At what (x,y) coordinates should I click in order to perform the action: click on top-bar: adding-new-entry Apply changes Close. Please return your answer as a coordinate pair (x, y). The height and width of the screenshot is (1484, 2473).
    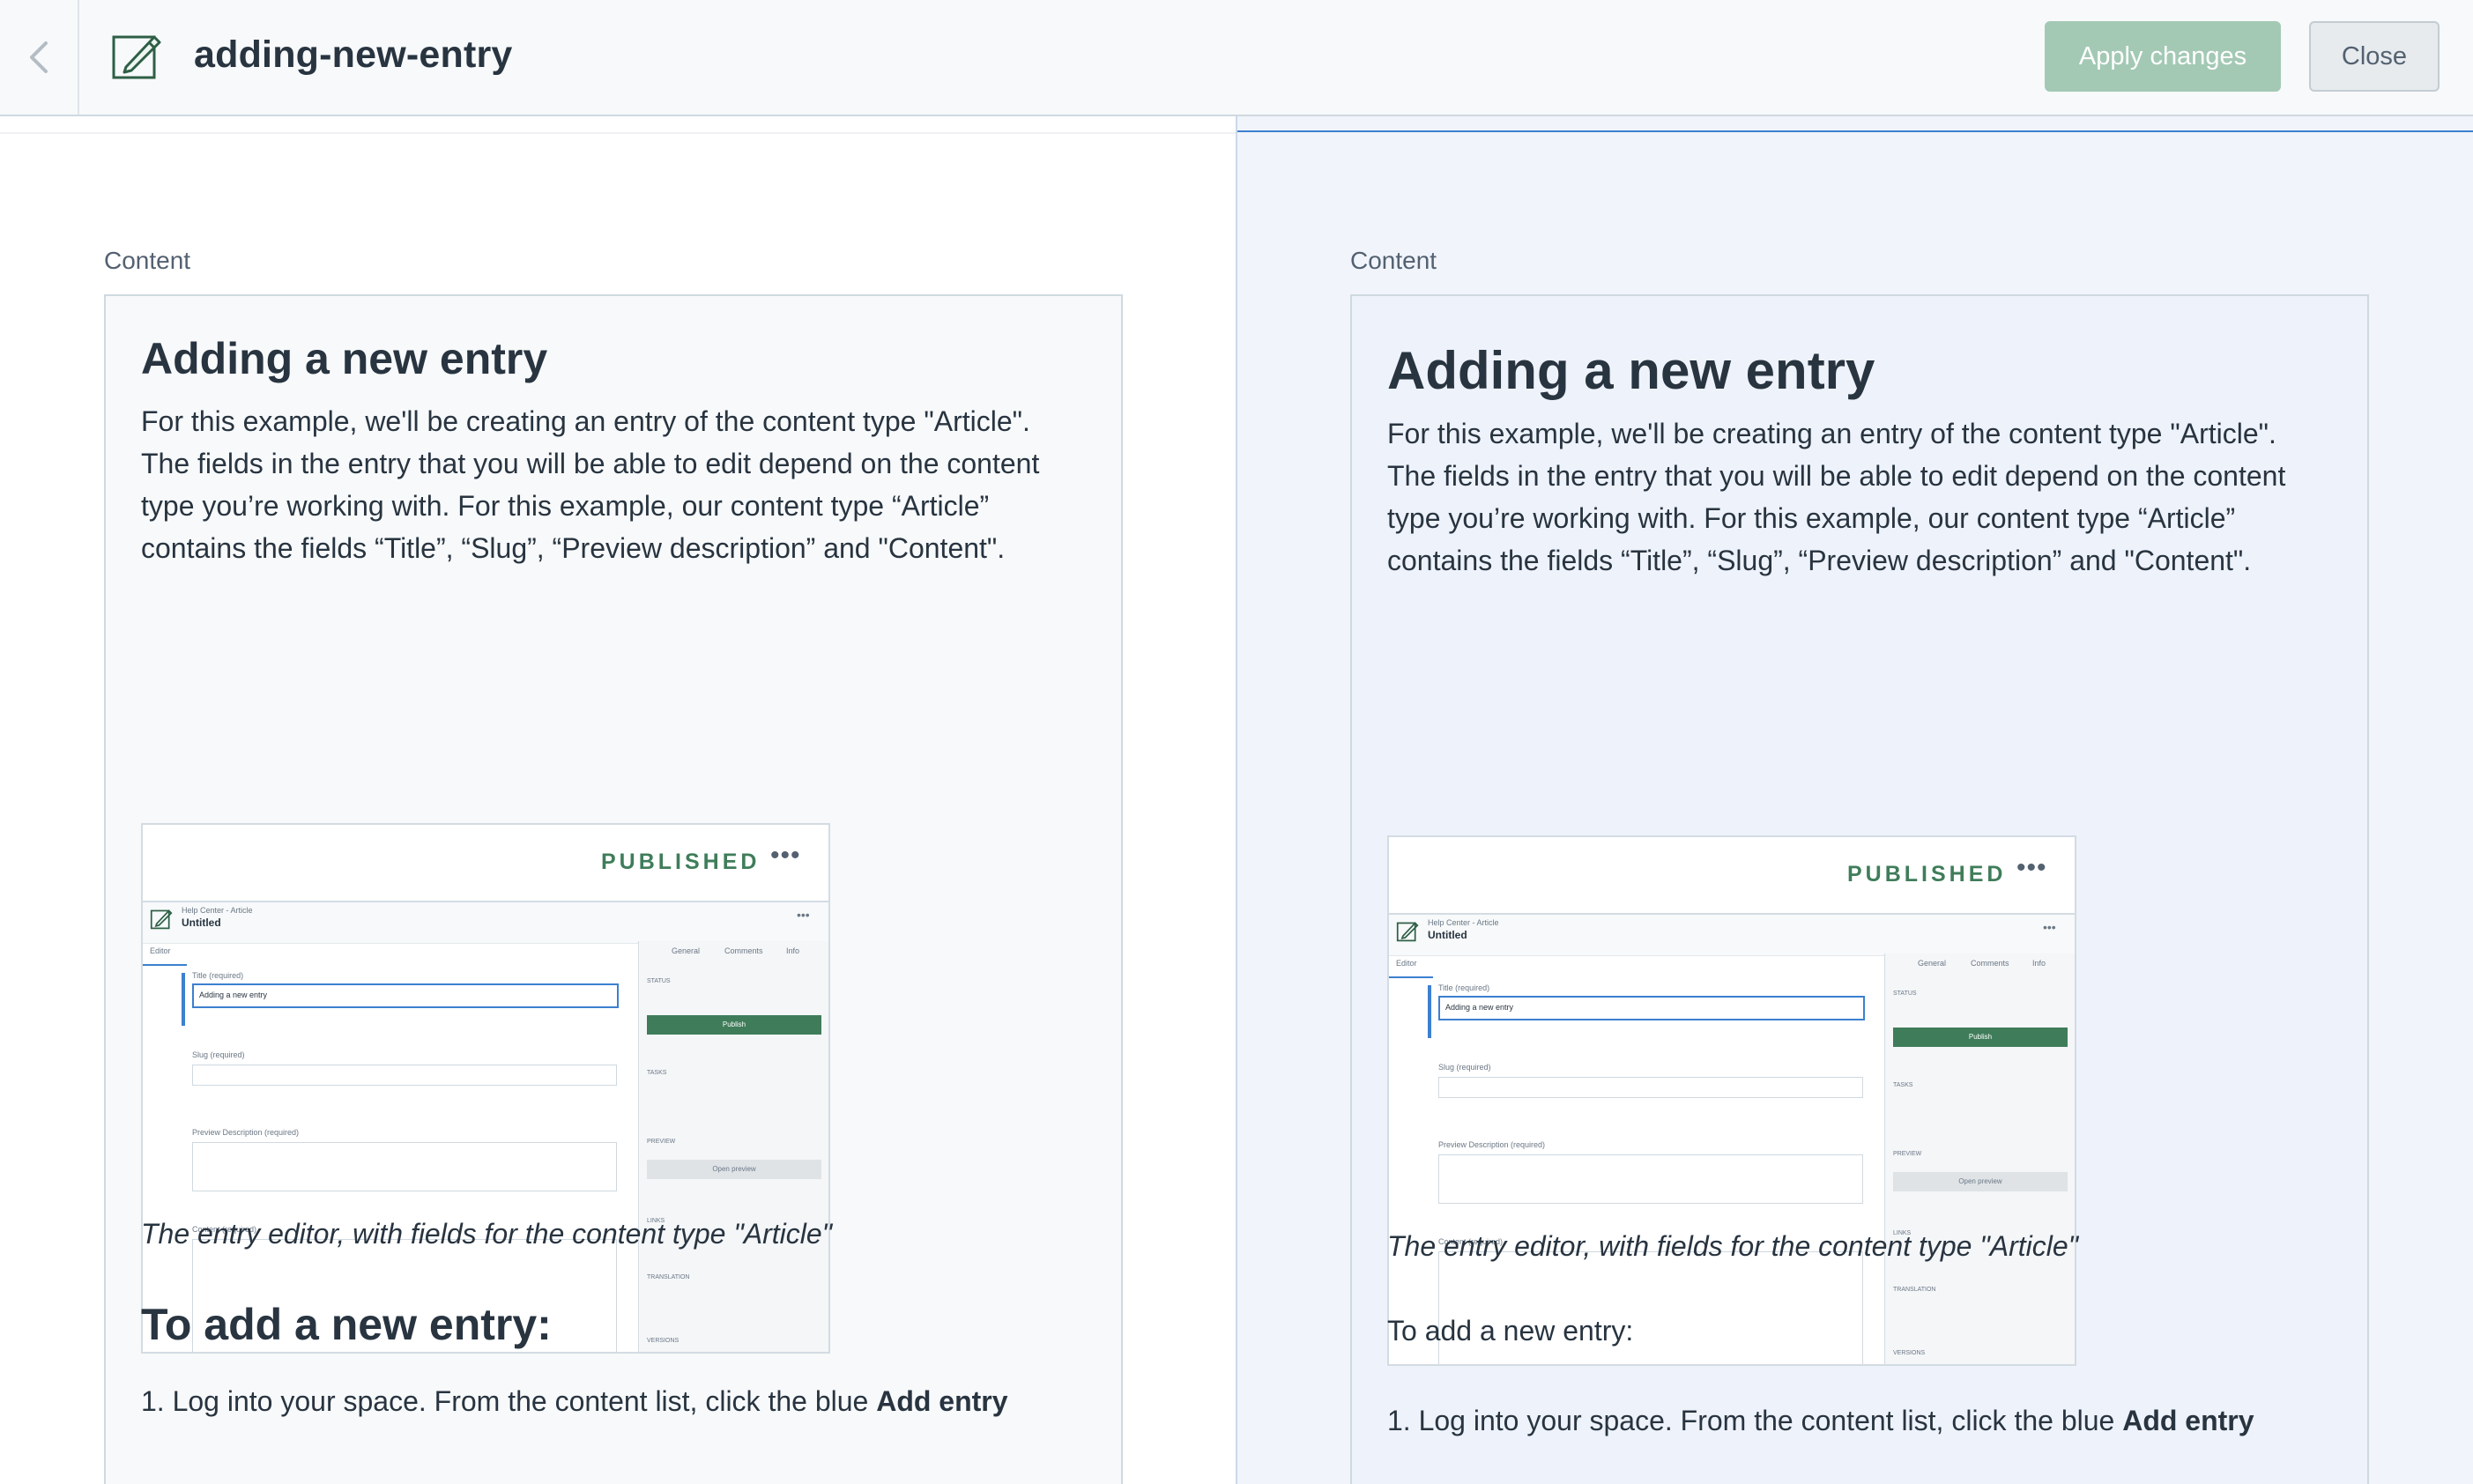
    Looking at the image, I should click on (1236, 58).